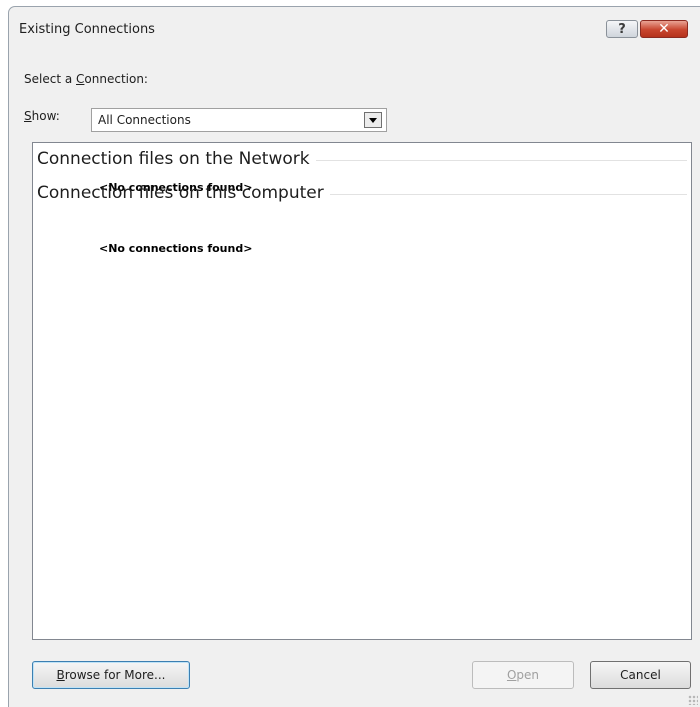 Image resolution: width=700 pixels, height=707 pixels. I want to click on show-filter-dropdown: All Connections, so click(239, 120).